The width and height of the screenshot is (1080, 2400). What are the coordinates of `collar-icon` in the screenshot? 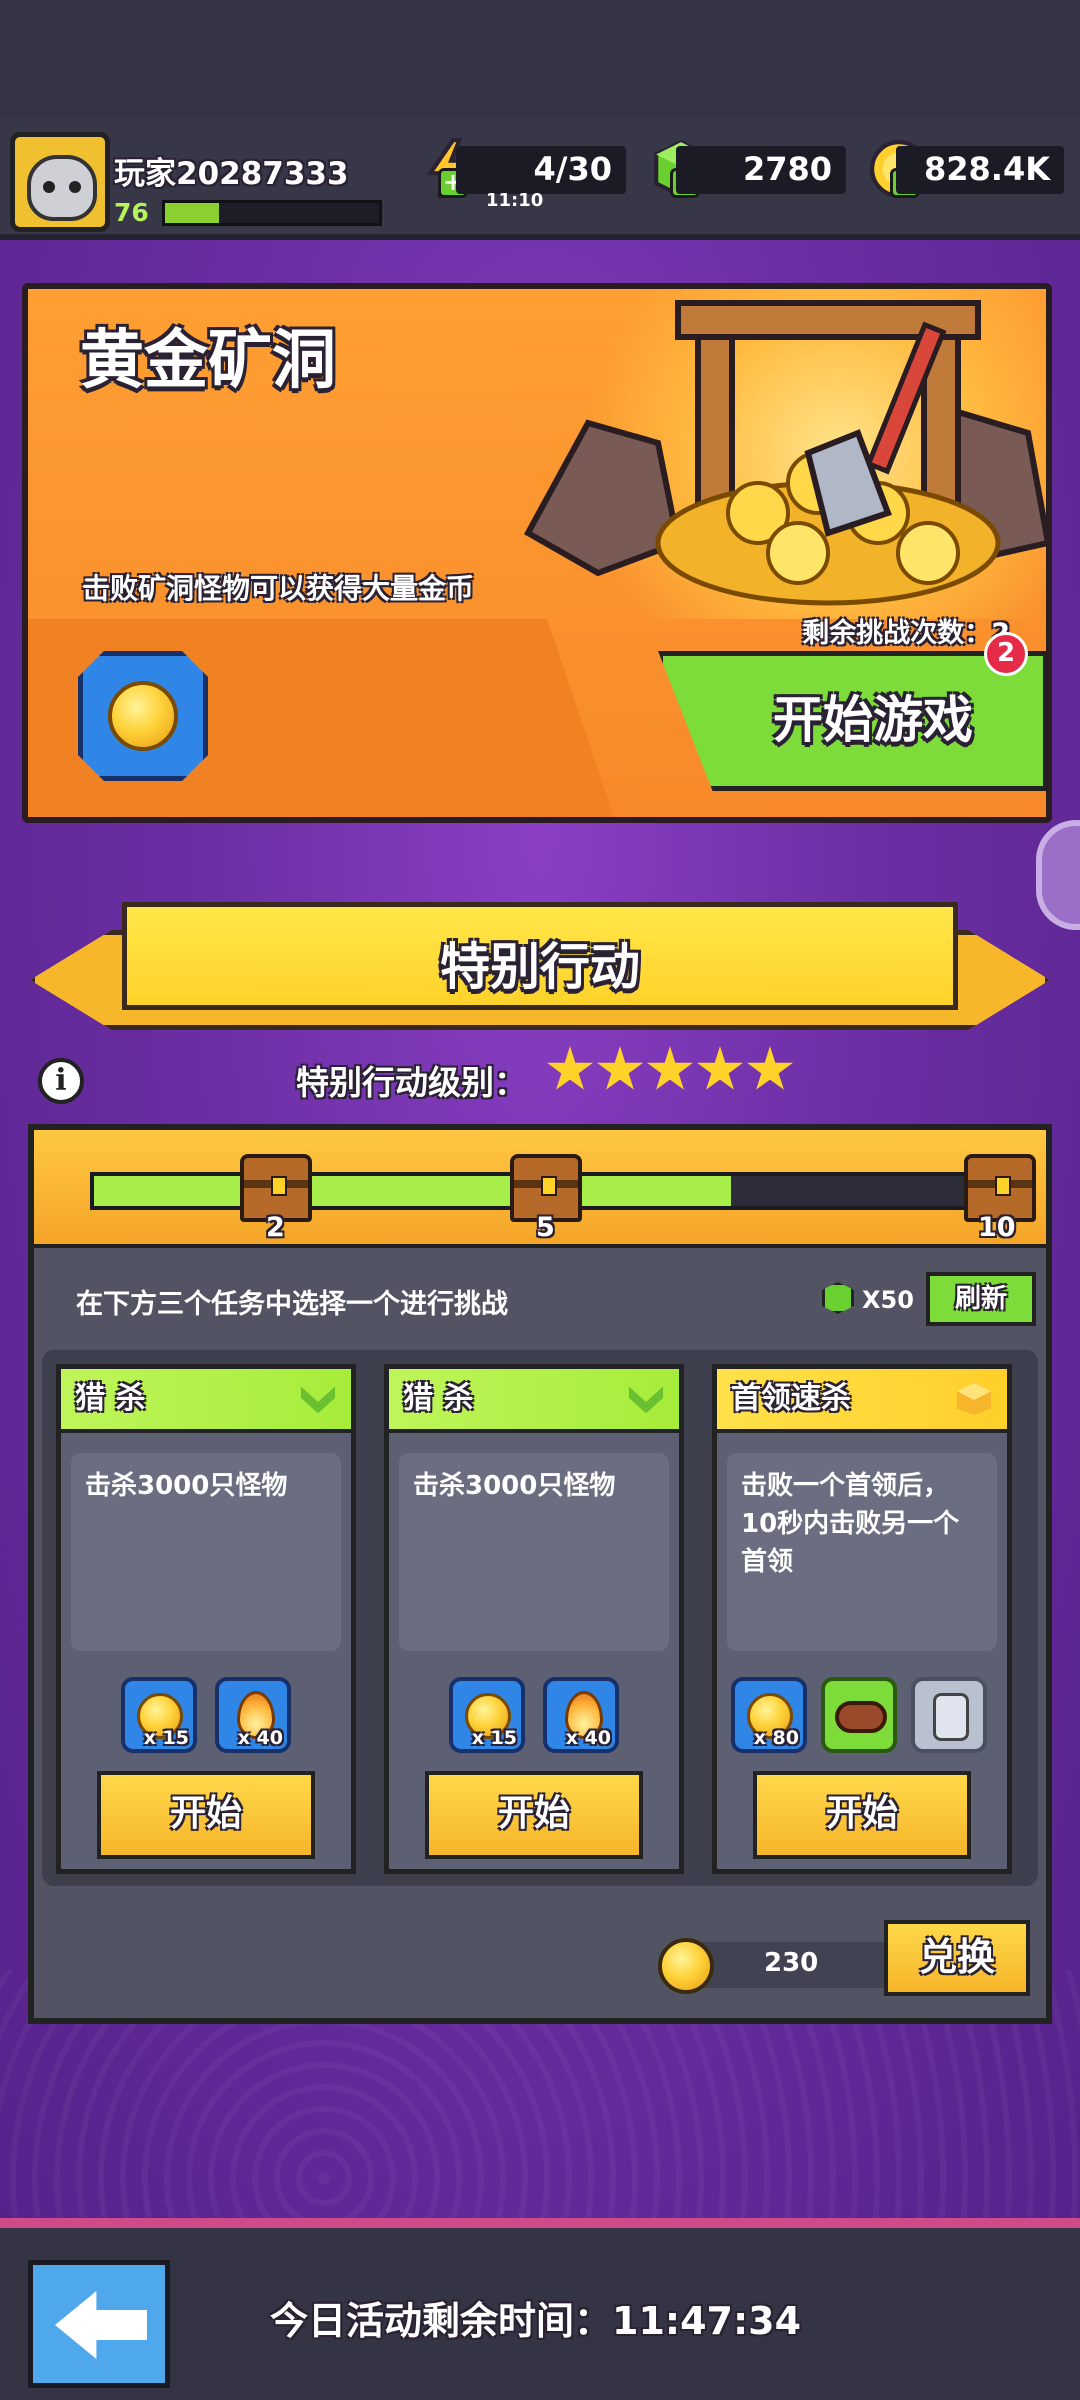 It's located at (861, 1717).